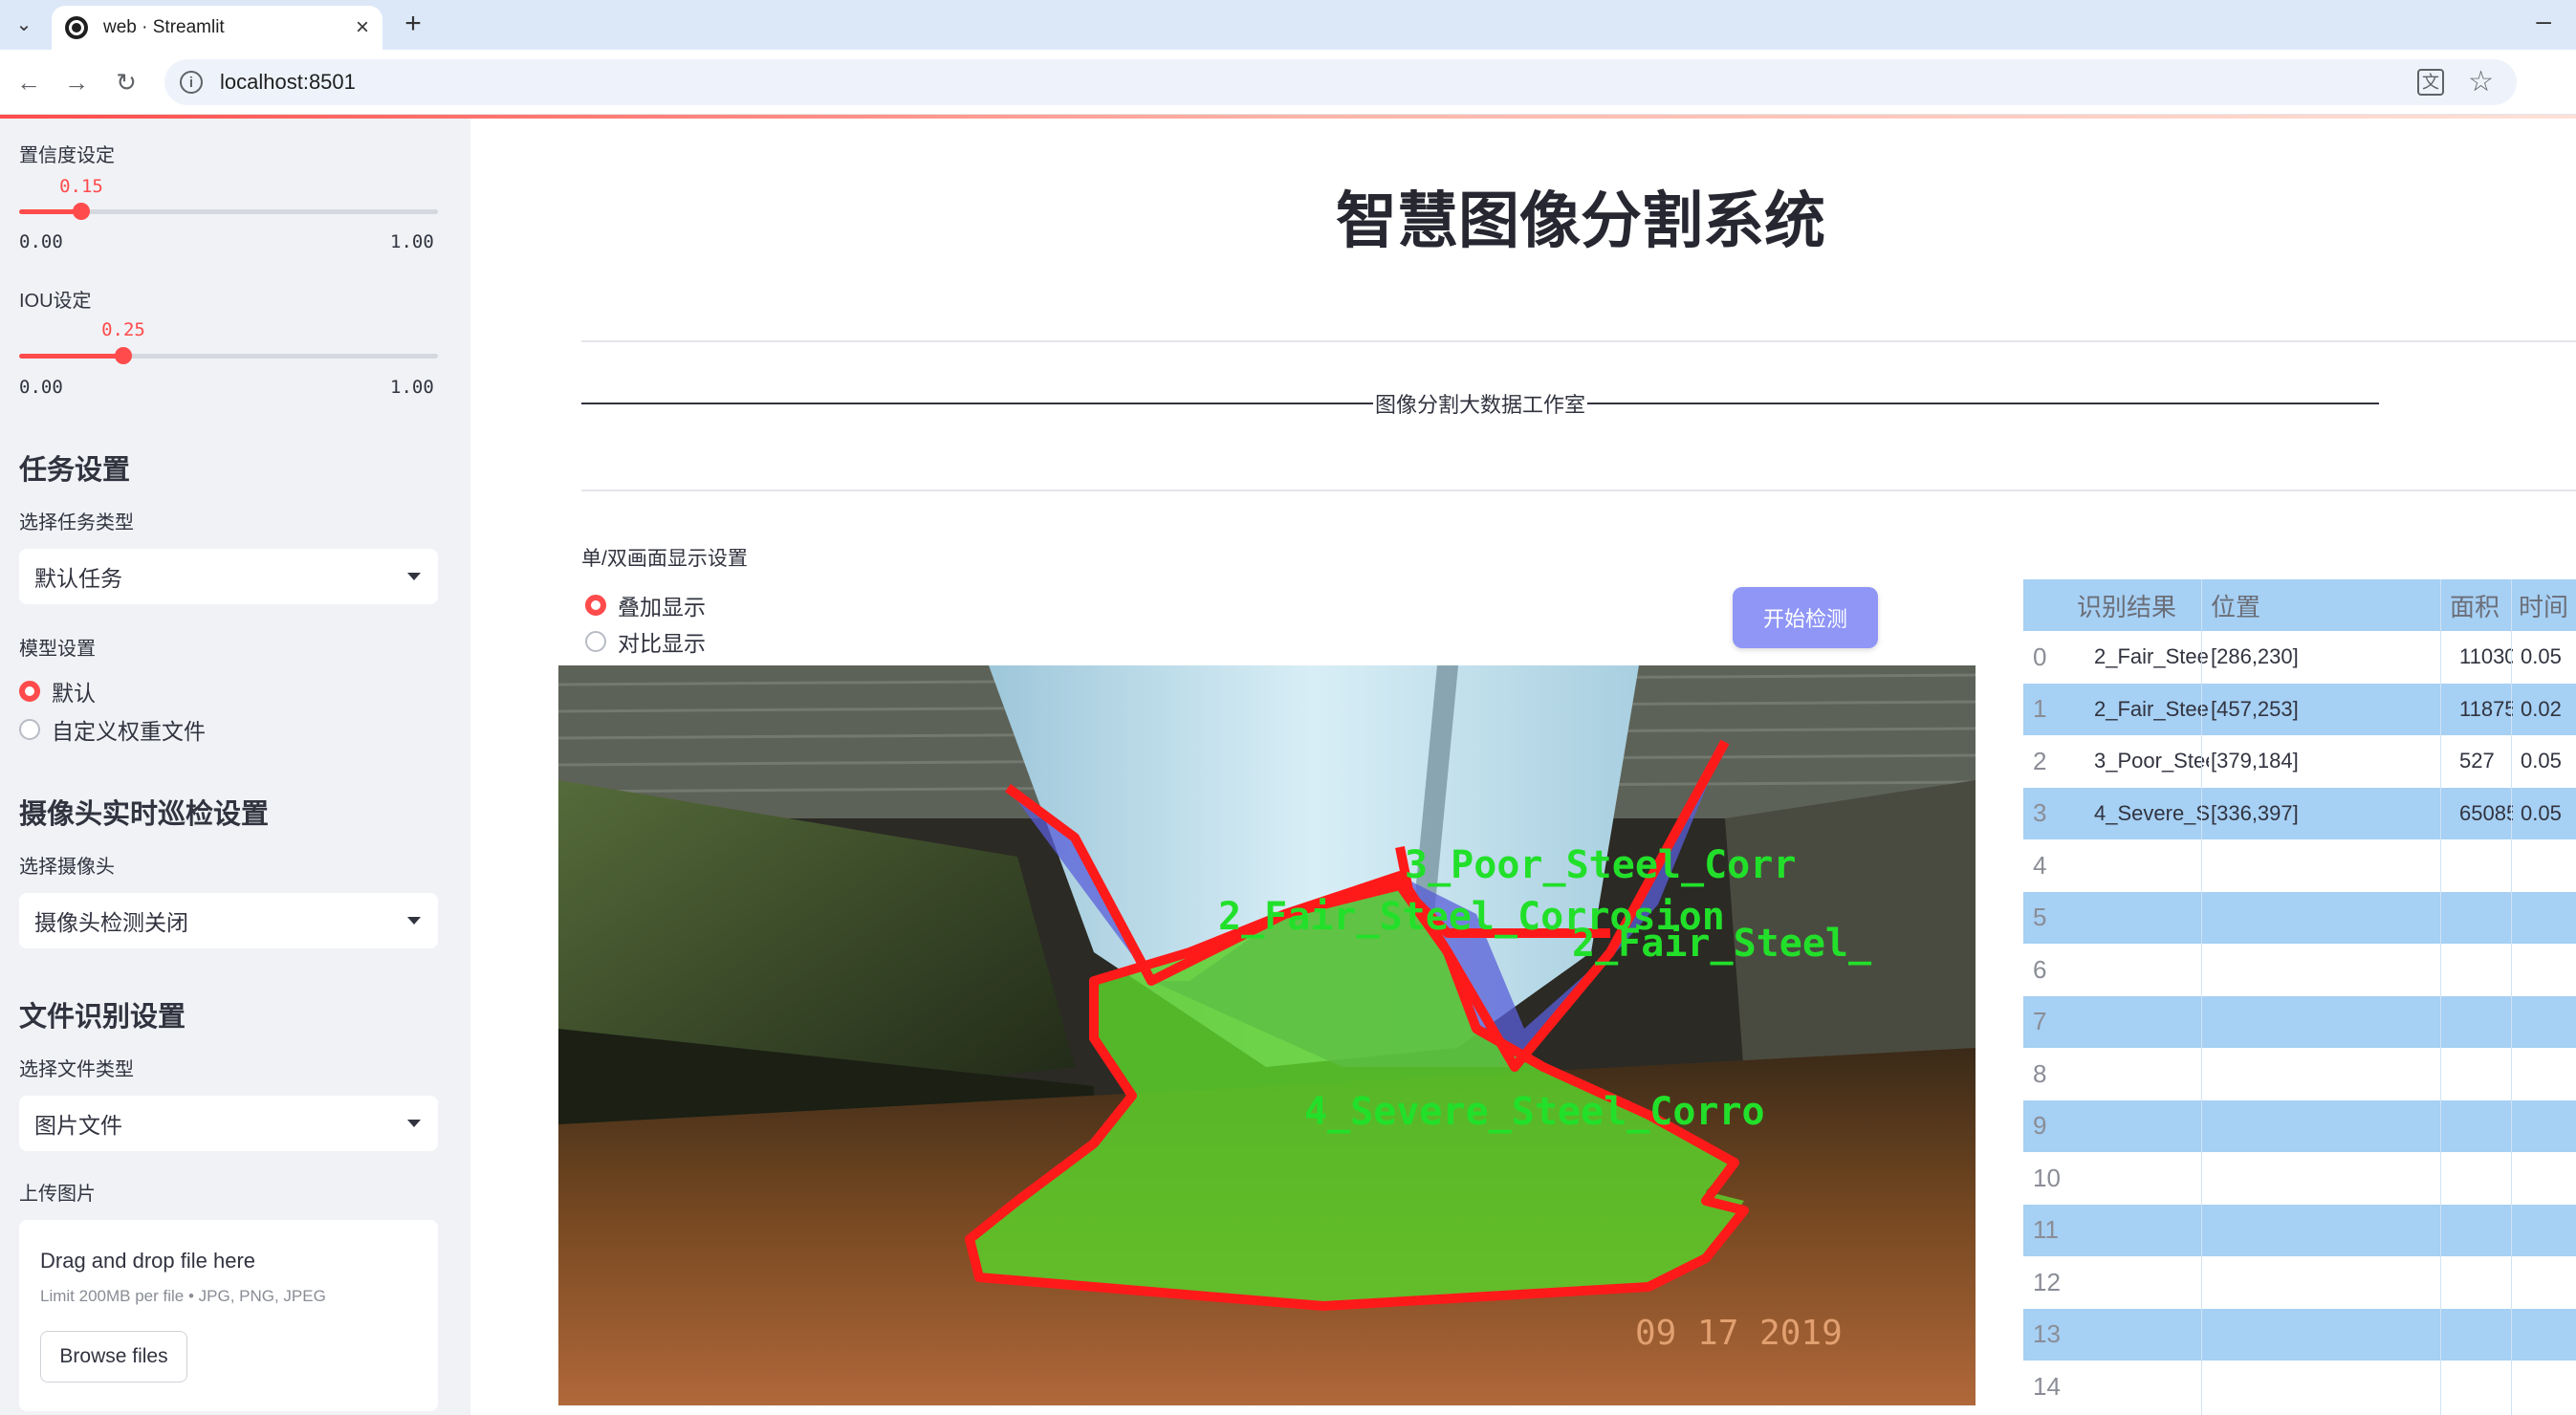 Image resolution: width=2576 pixels, height=1415 pixels. I want to click on divider-bottom, so click(1578, 490).